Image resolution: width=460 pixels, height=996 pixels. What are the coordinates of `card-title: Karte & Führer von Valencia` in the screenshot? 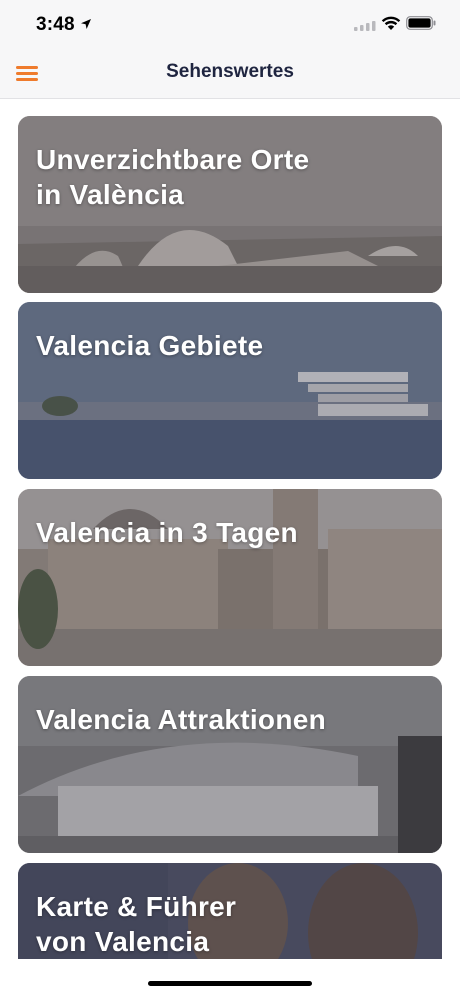 It's located at (136, 924).